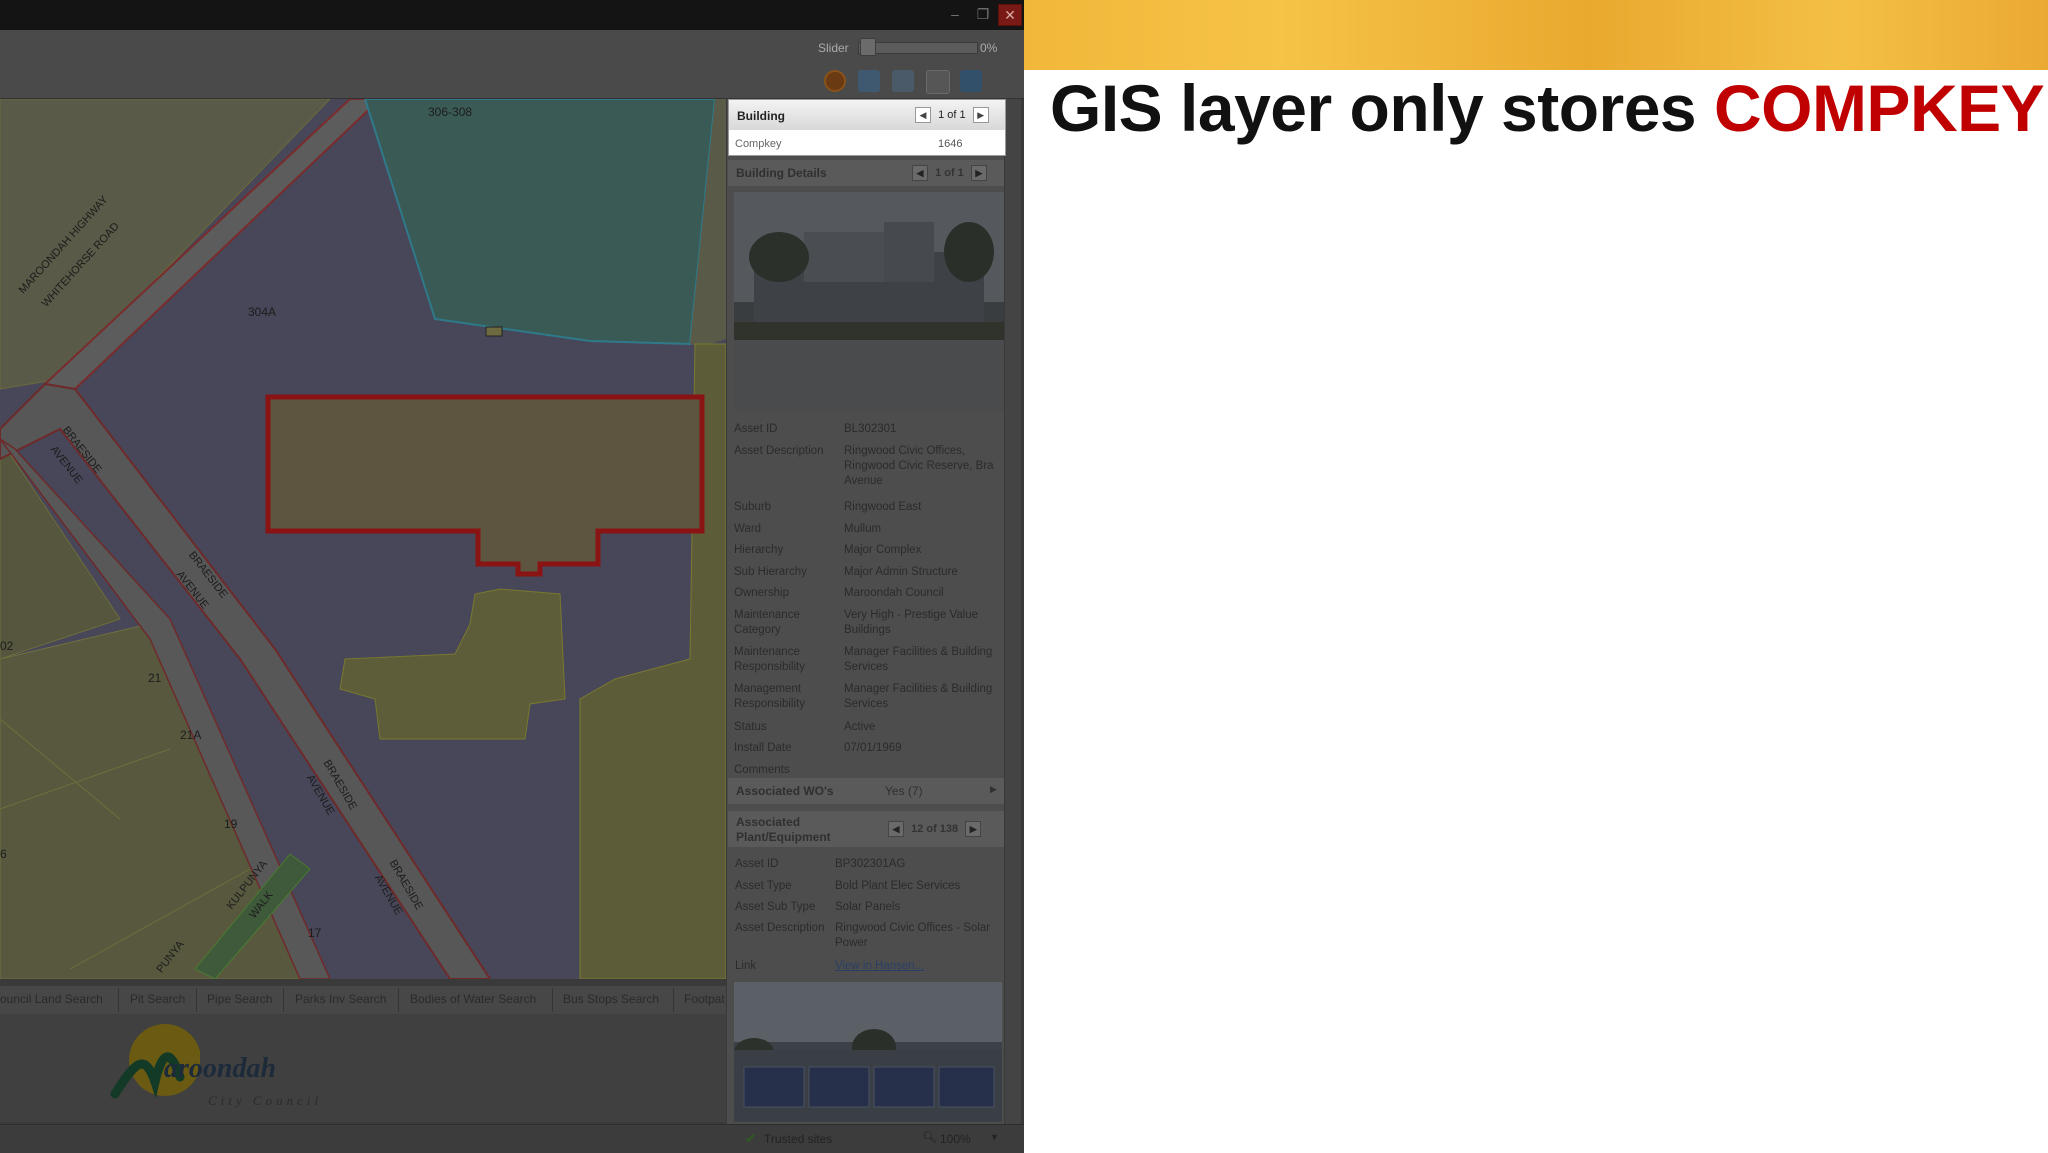 This screenshot has height=1153, width=2048. Describe the element at coordinates (894, 593) in the screenshot. I see `detail-field-value: Maroondah Council` at that location.